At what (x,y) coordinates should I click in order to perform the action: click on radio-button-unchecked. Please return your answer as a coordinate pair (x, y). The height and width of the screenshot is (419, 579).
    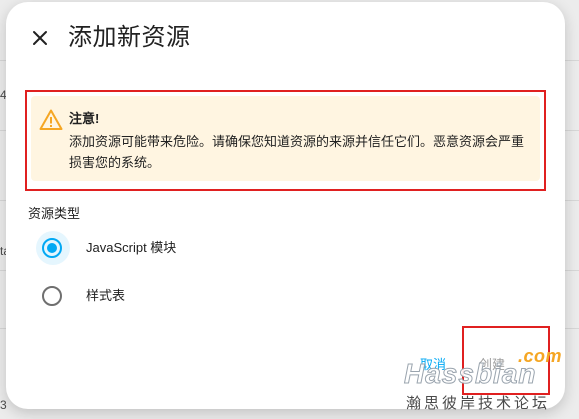
    Looking at the image, I should click on (52, 296).